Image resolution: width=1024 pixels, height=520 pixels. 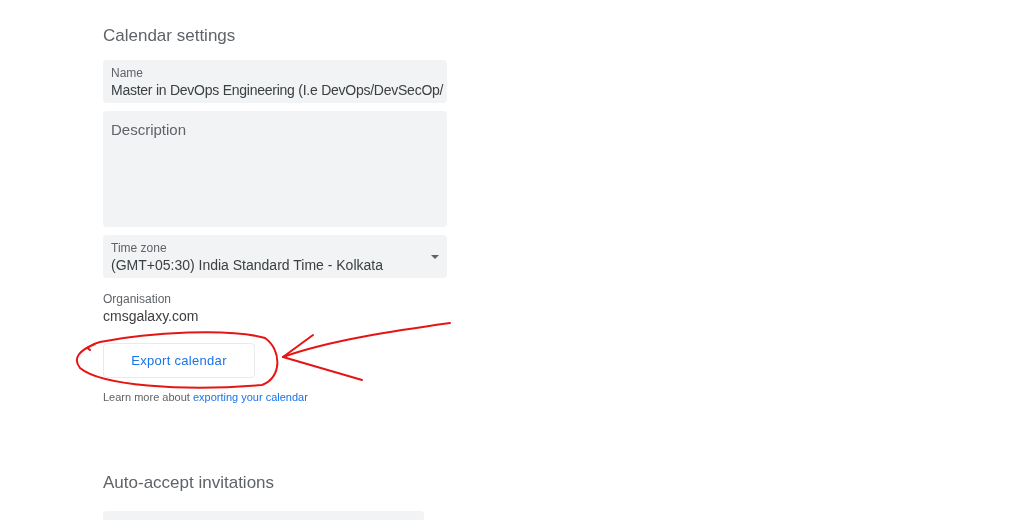 What do you see at coordinates (179, 360) in the screenshot?
I see `export-button: Export calendar` at bounding box center [179, 360].